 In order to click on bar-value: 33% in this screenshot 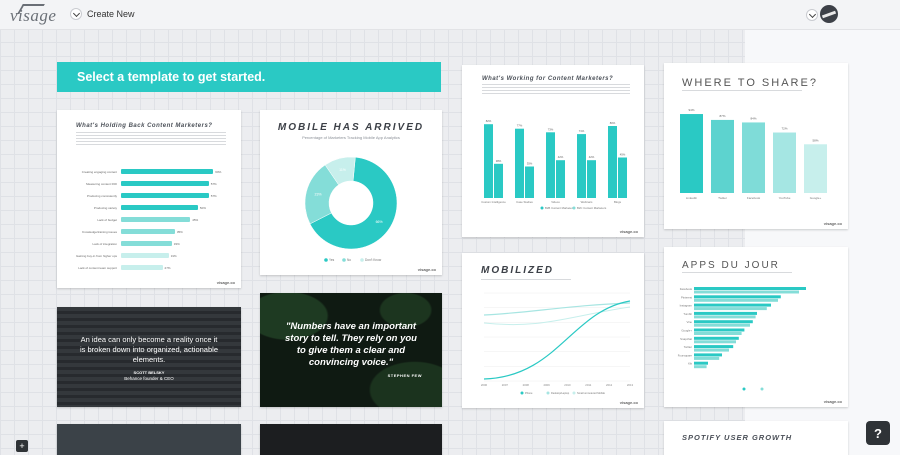, I will do `click(176, 244)`.